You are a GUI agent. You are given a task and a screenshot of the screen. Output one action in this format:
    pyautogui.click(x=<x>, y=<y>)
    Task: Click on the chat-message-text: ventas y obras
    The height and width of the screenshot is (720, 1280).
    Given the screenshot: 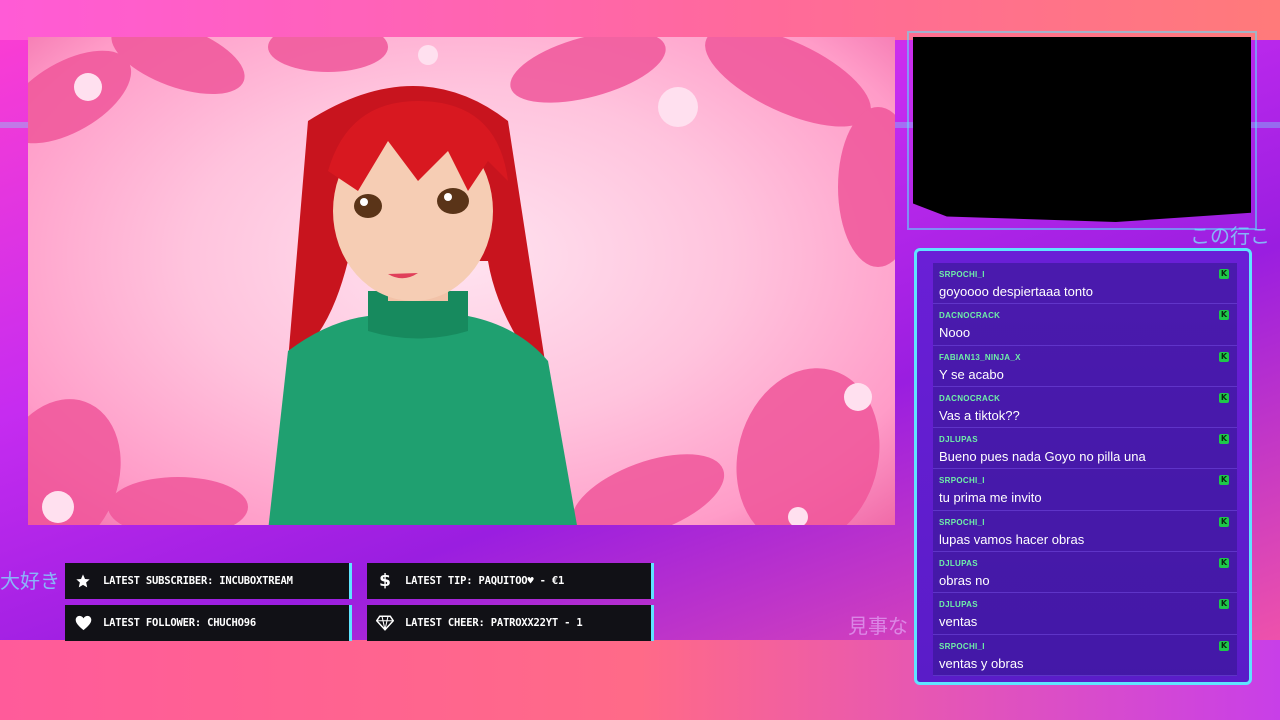 What is the action you would take?
    pyautogui.click(x=981, y=663)
    